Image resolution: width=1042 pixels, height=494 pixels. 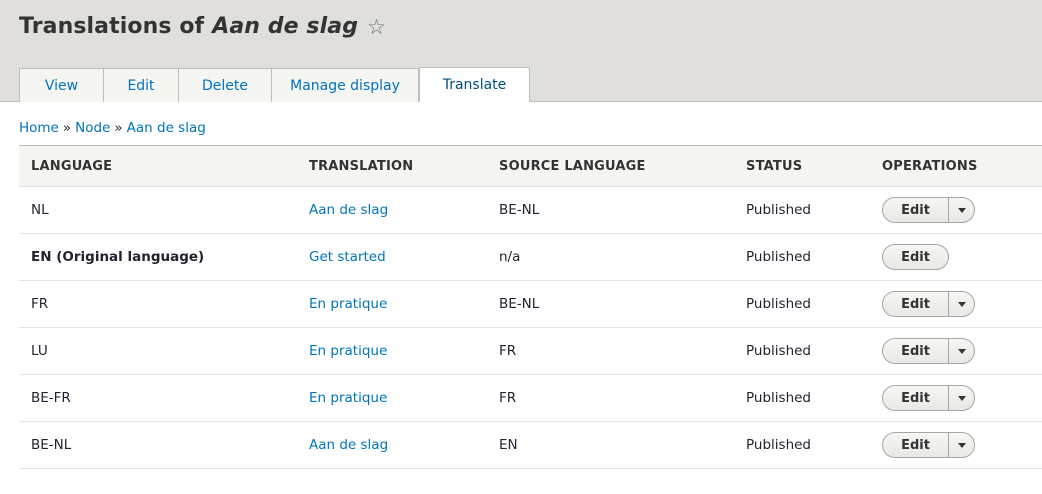 I want to click on cell-language: BE-FR, so click(x=158, y=398).